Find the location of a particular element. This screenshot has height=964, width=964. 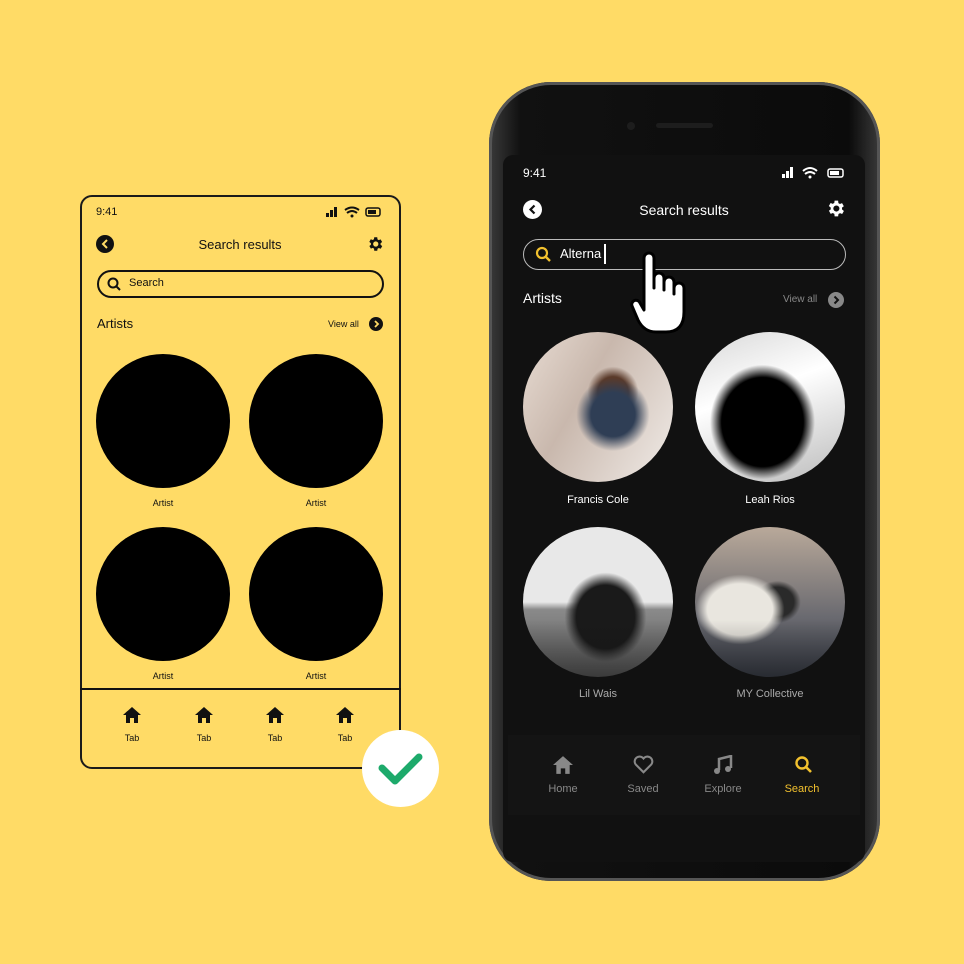

back-icon is located at coordinates (532, 209).